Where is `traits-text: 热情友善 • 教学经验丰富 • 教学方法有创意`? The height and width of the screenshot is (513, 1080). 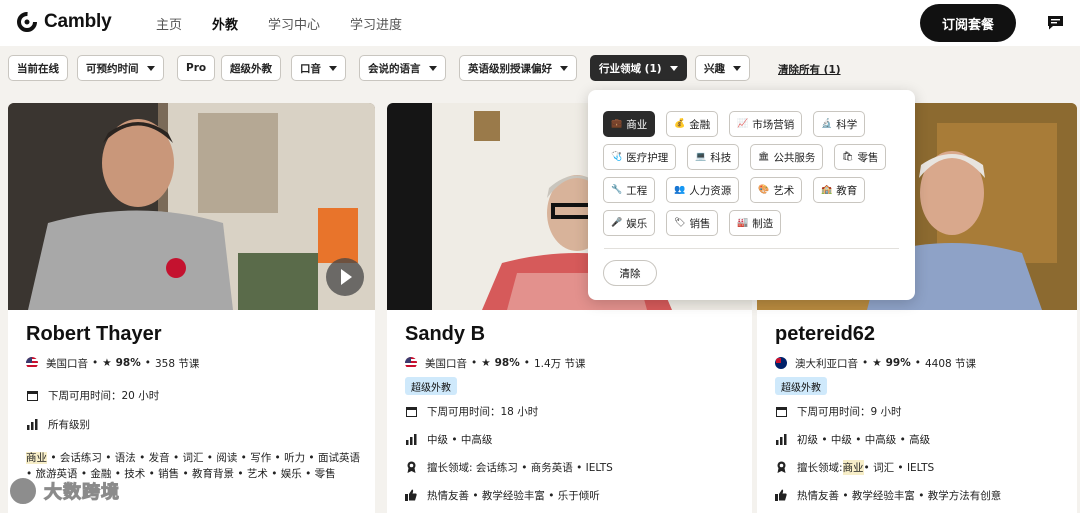
traits-text: 热情友善 • 教学经验丰富 • 教学方法有创意 is located at coordinates (899, 495).